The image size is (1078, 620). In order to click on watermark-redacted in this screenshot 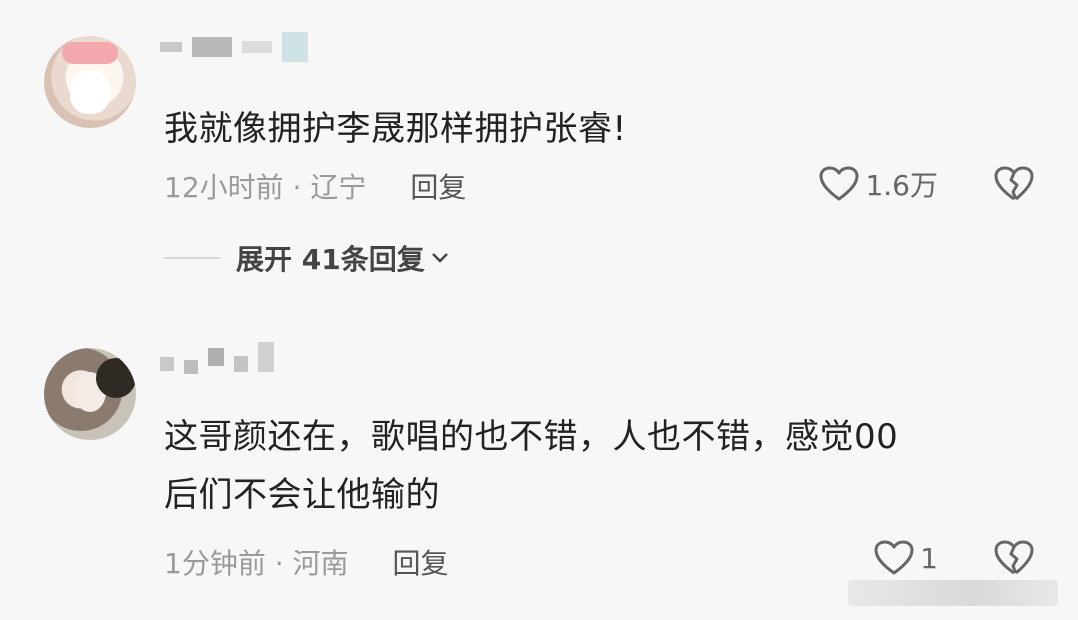, I will do `click(953, 593)`.